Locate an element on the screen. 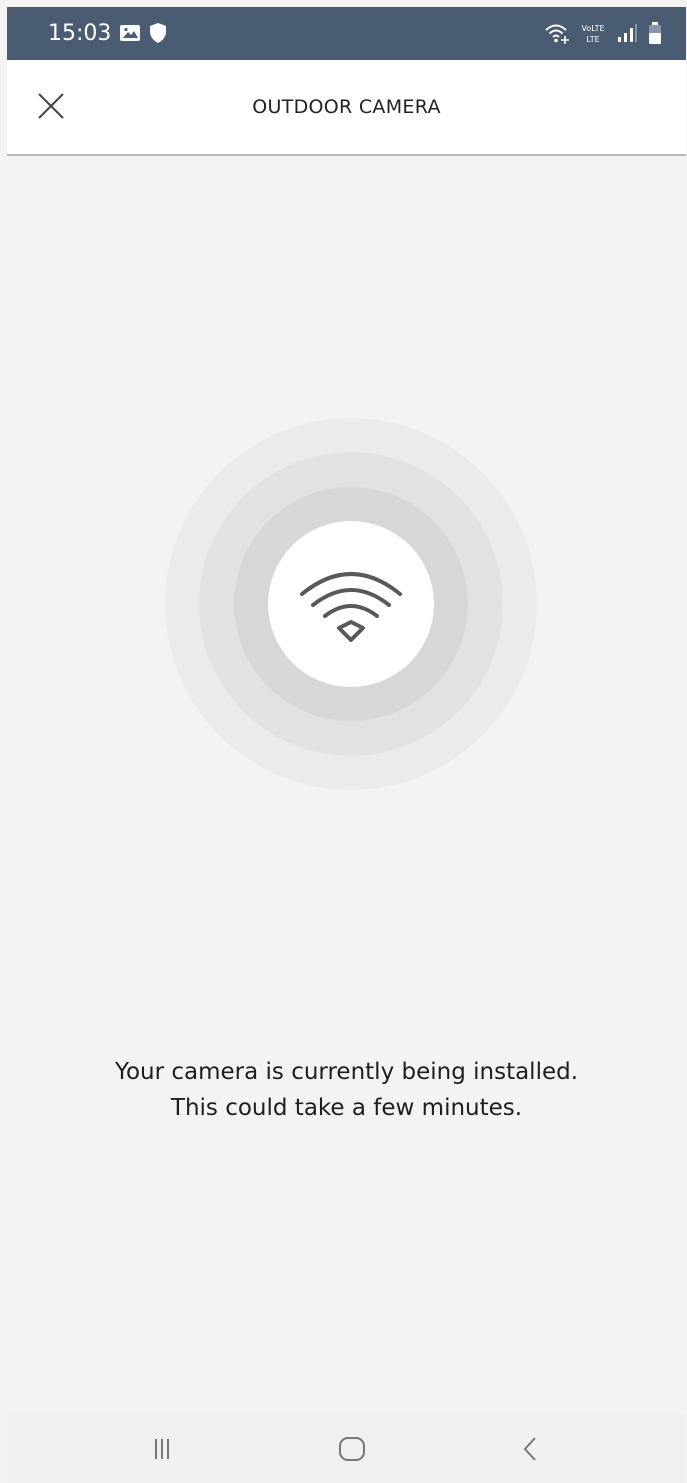  status-right-icons: VoLTE LTE is located at coordinates (603, 33).